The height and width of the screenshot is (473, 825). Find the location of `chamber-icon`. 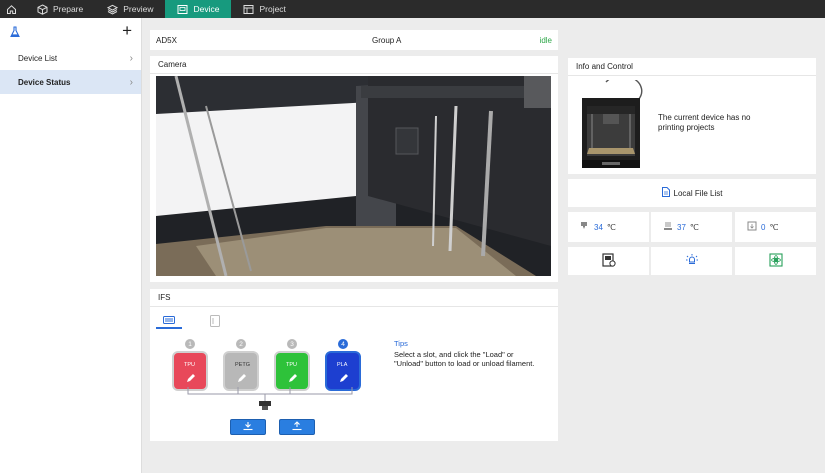

chamber-icon is located at coordinates (752, 227).